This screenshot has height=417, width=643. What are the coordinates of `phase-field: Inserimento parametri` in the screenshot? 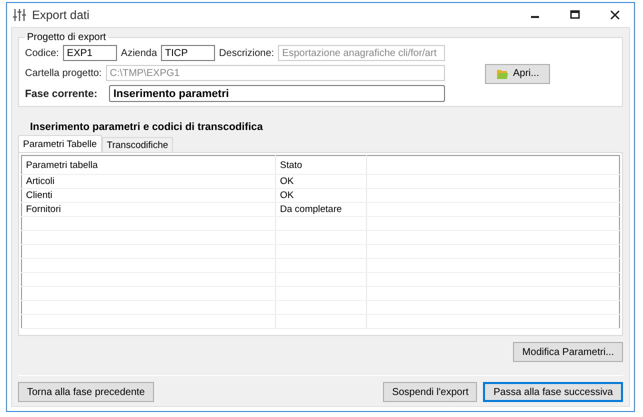 It's located at (277, 93).